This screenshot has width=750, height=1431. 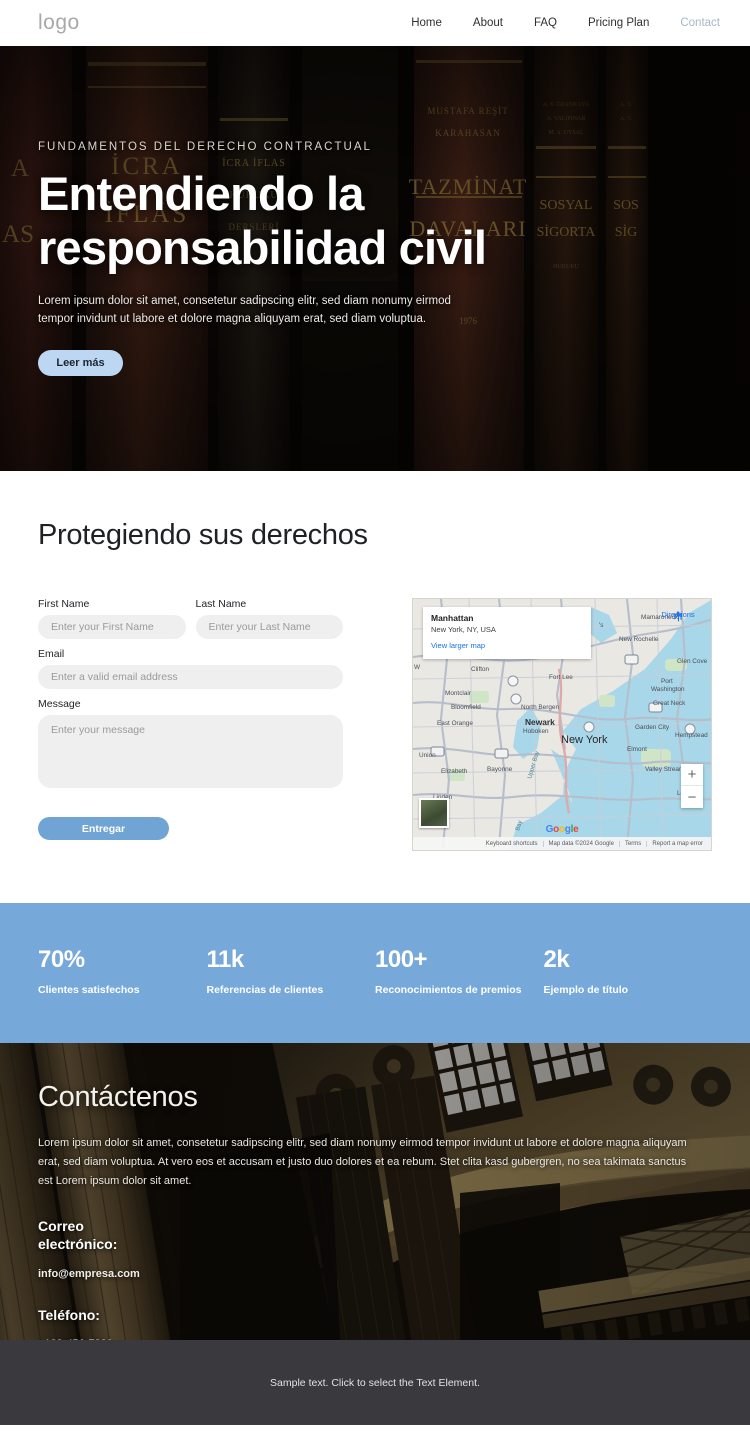 What do you see at coordinates (692, 775) in the screenshot?
I see `zoom-in-button: +` at bounding box center [692, 775].